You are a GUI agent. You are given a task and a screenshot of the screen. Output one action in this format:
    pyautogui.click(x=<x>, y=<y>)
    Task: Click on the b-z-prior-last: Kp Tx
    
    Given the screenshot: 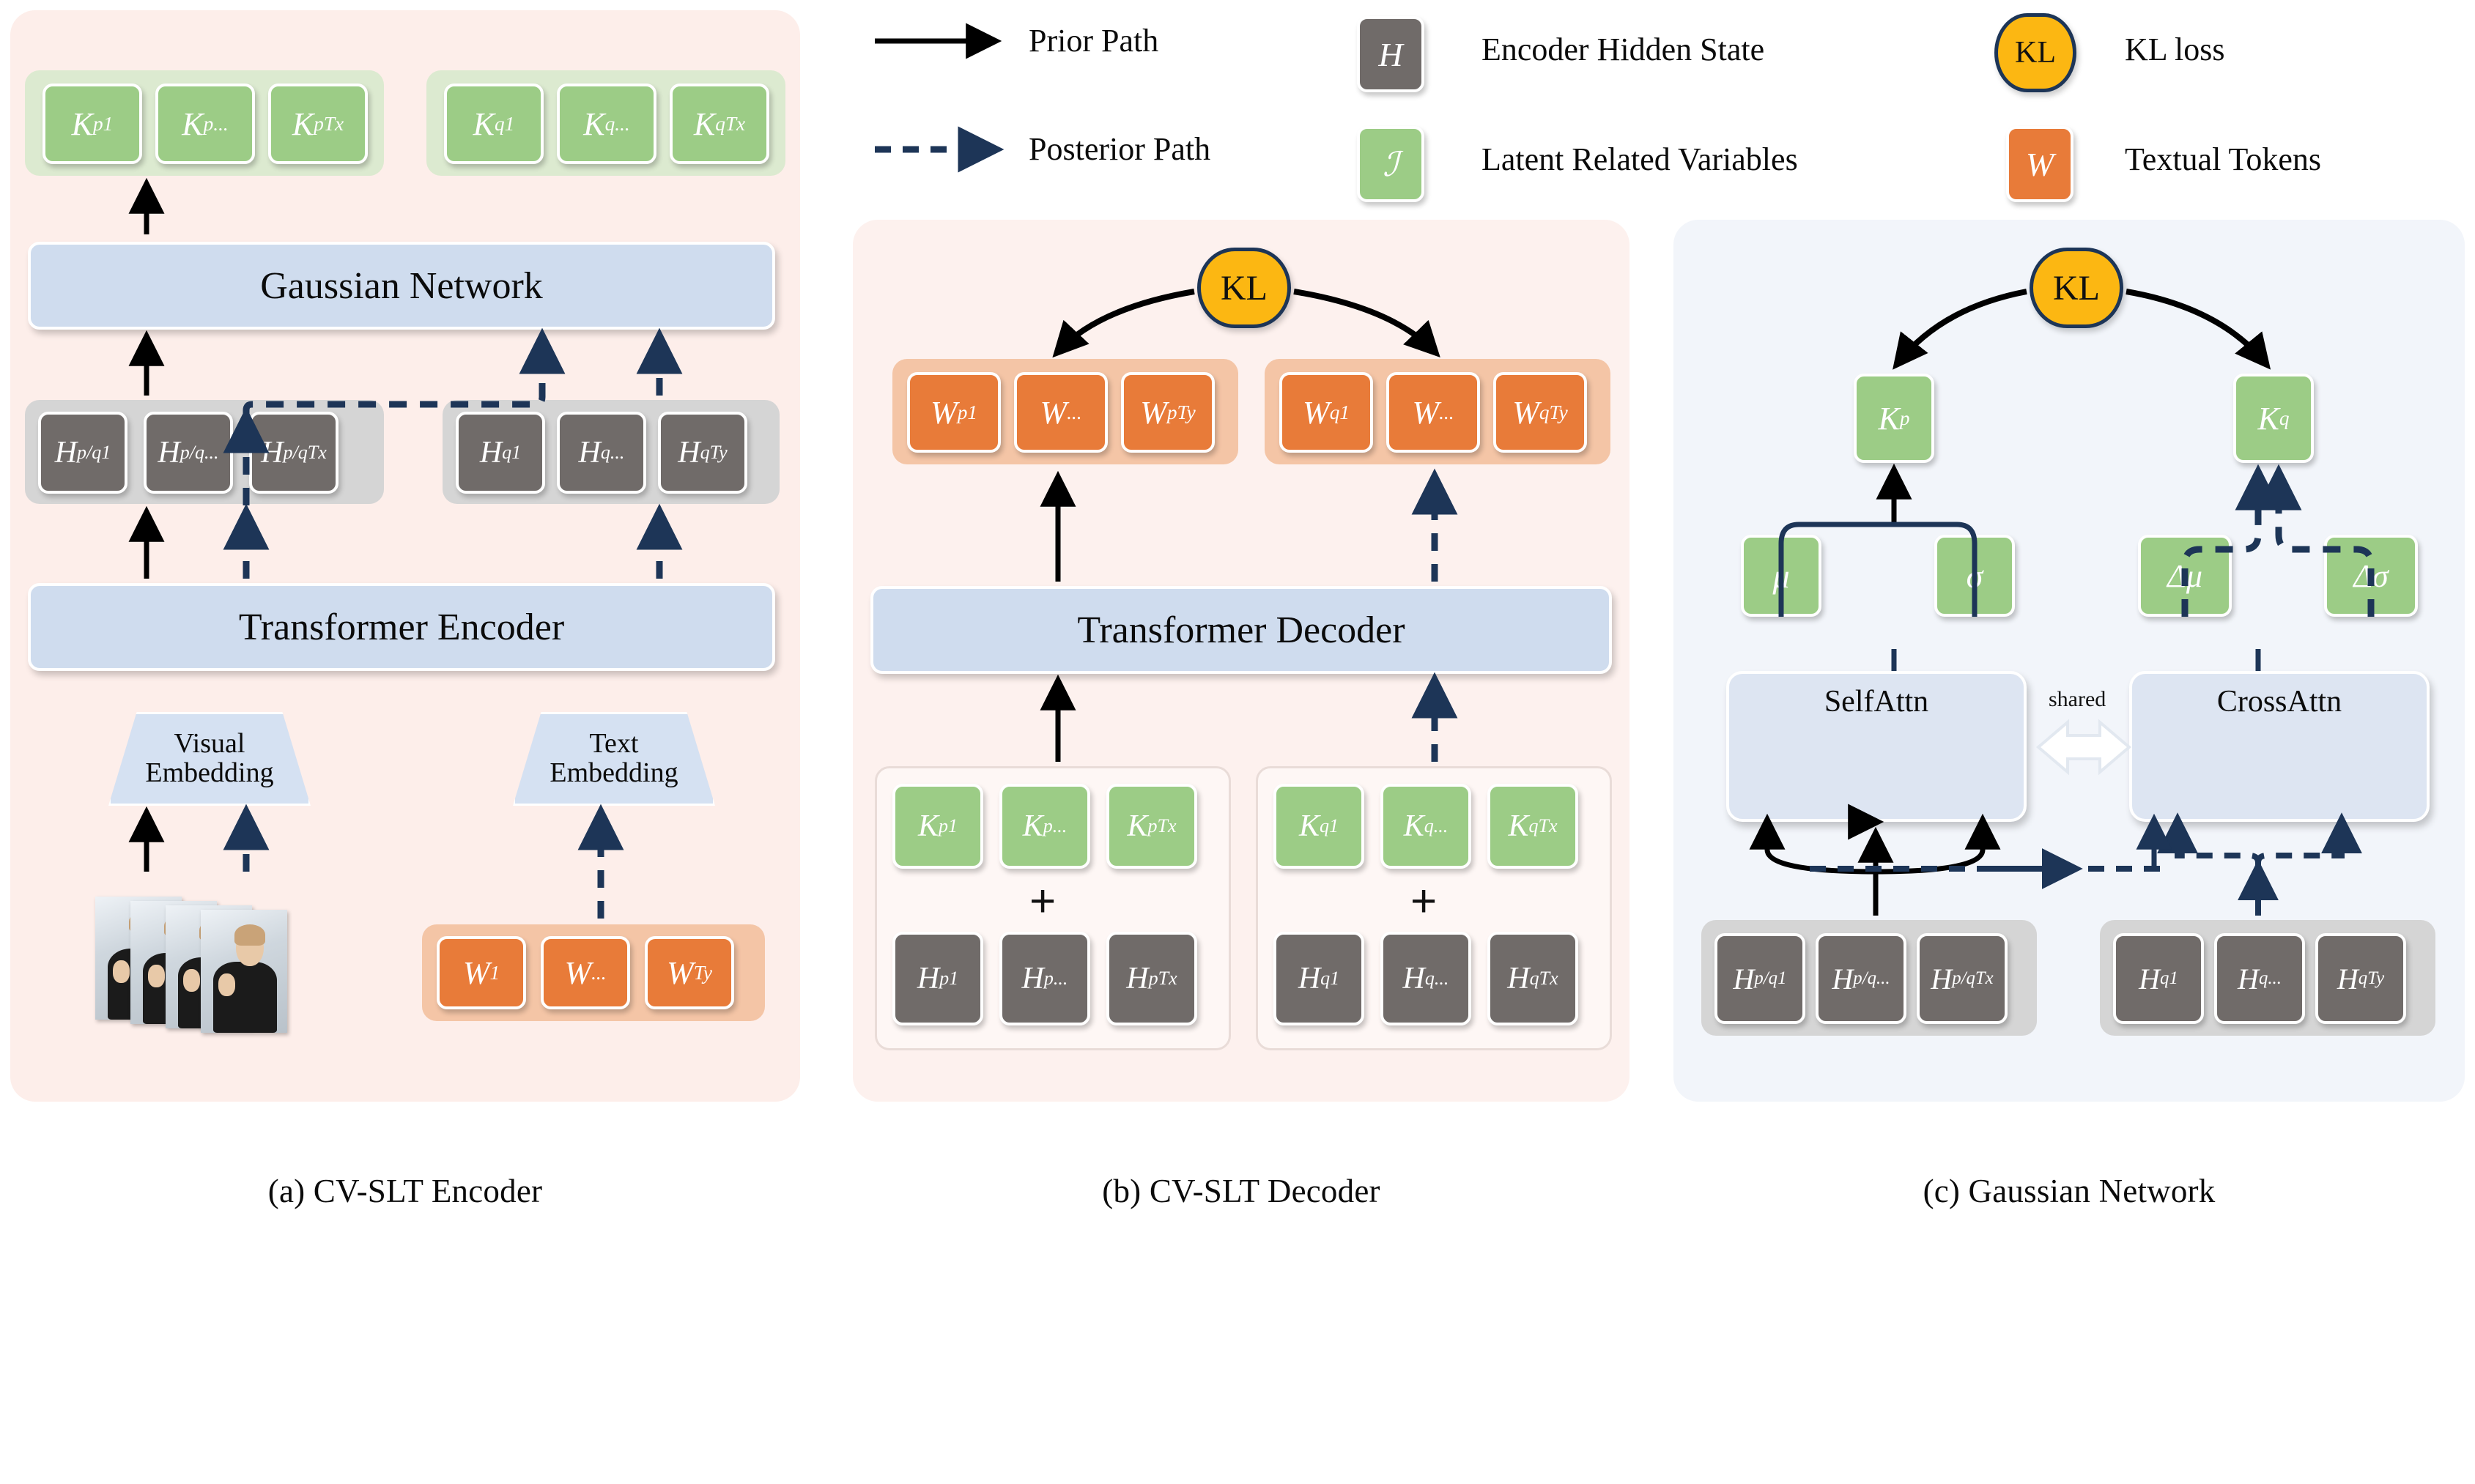 What is the action you would take?
    pyautogui.click(x=1151, y=826)
    